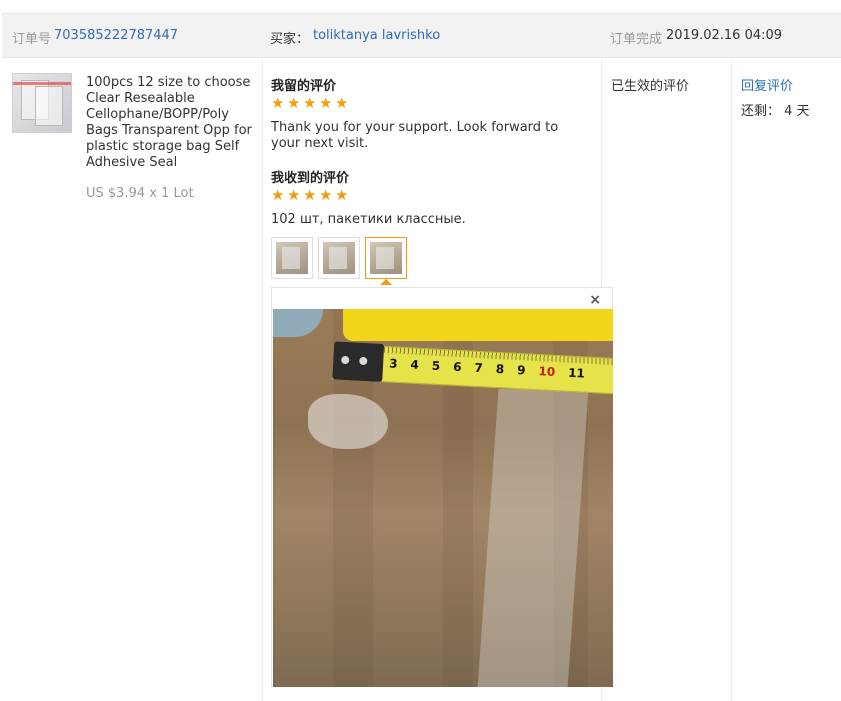 The image size is (841, 701). Describe the element at coordinates (415, 364) in the screenshot. I see `tape-number: 4` at that location.